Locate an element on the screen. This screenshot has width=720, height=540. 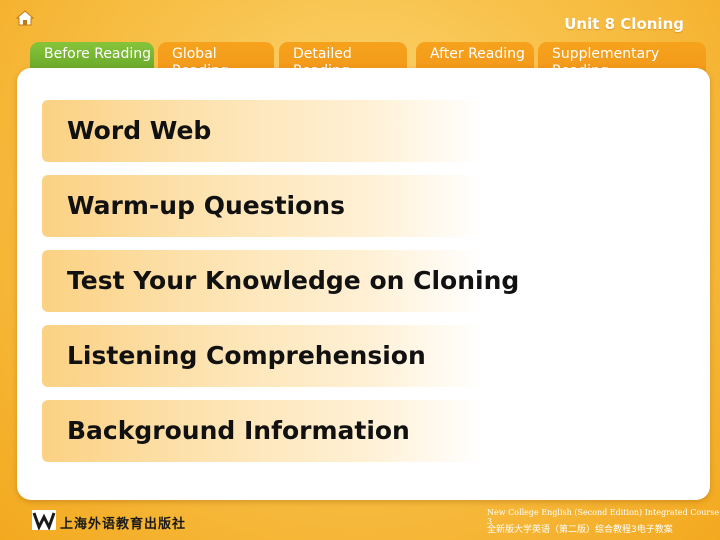
menu-item-label: Warm-up Questions is located at coordinates (206, 205).